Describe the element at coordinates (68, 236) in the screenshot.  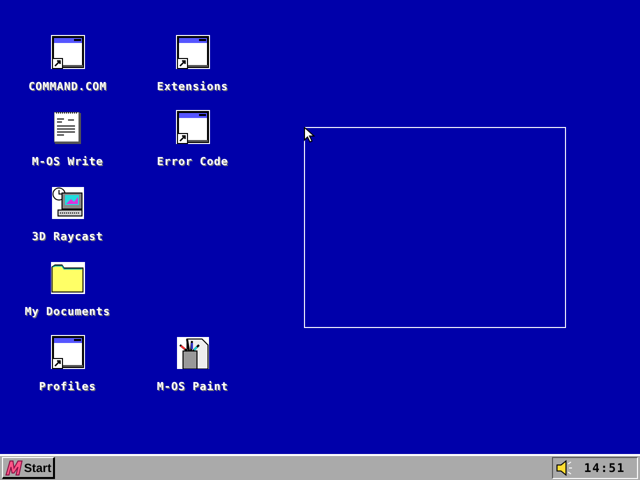
I see `desktop-icon-label: 3D Raycast` at that location.